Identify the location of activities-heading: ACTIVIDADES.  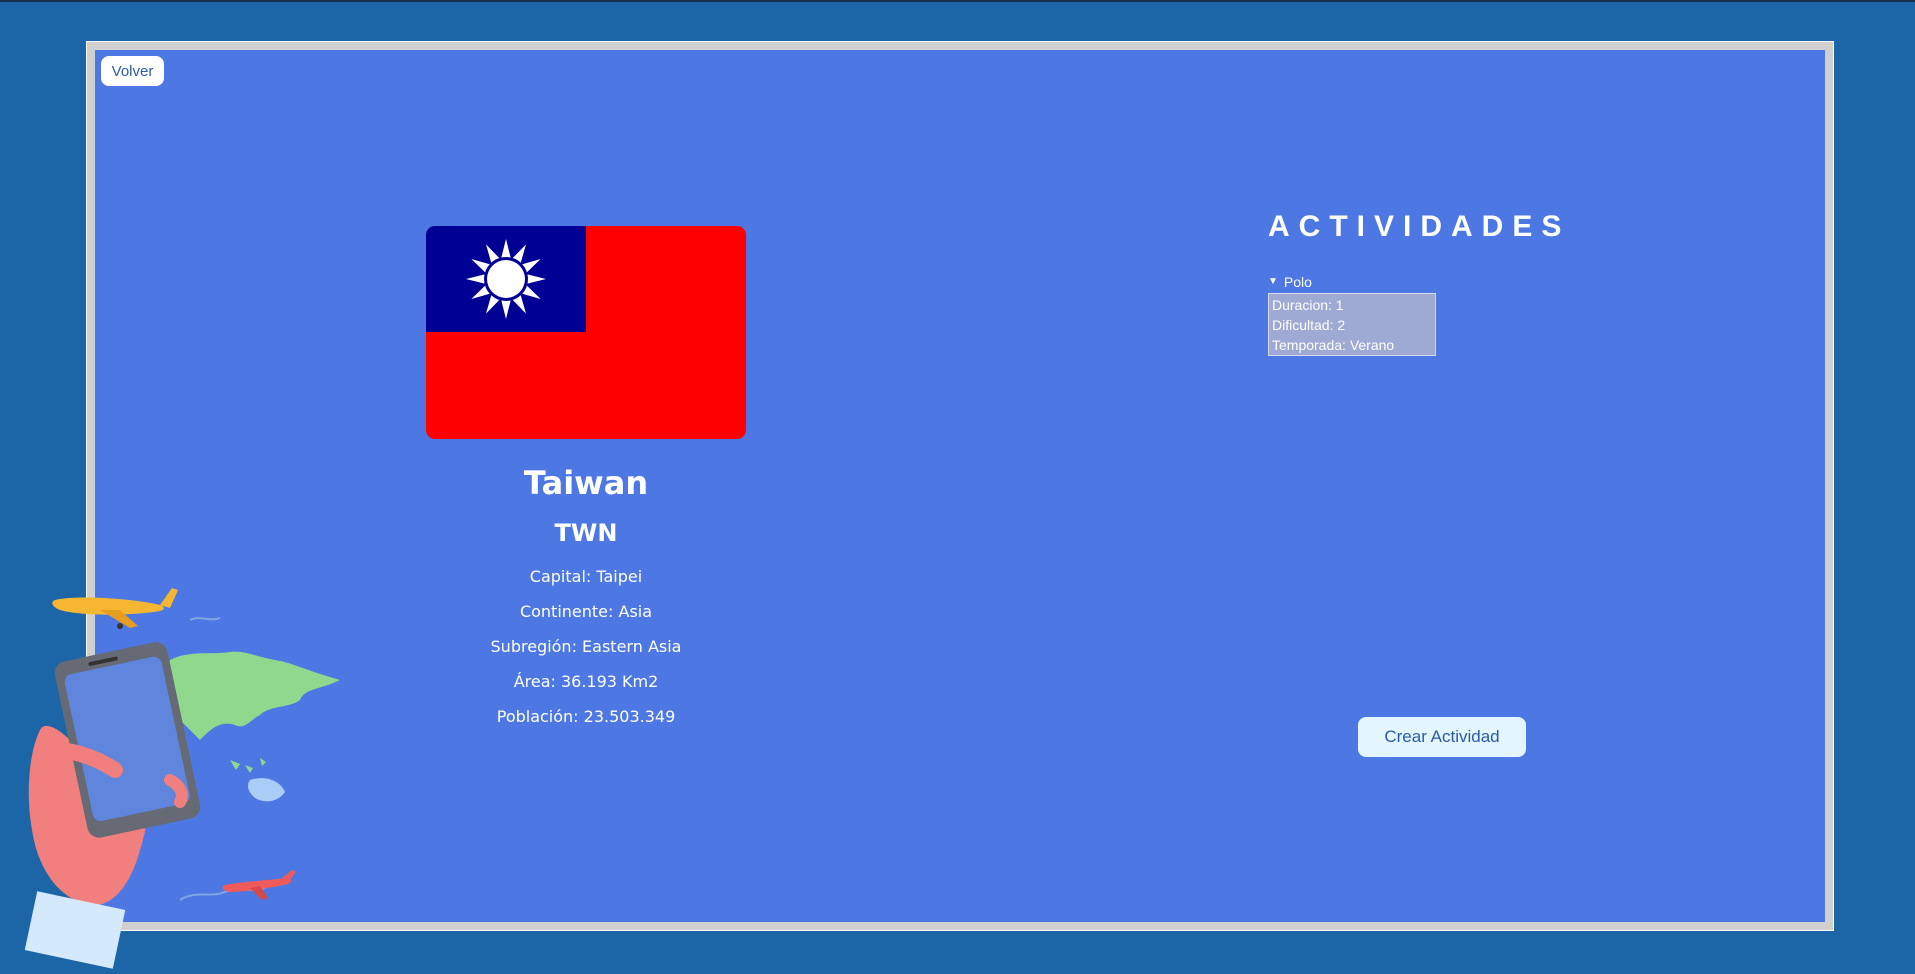
(1419, 226).